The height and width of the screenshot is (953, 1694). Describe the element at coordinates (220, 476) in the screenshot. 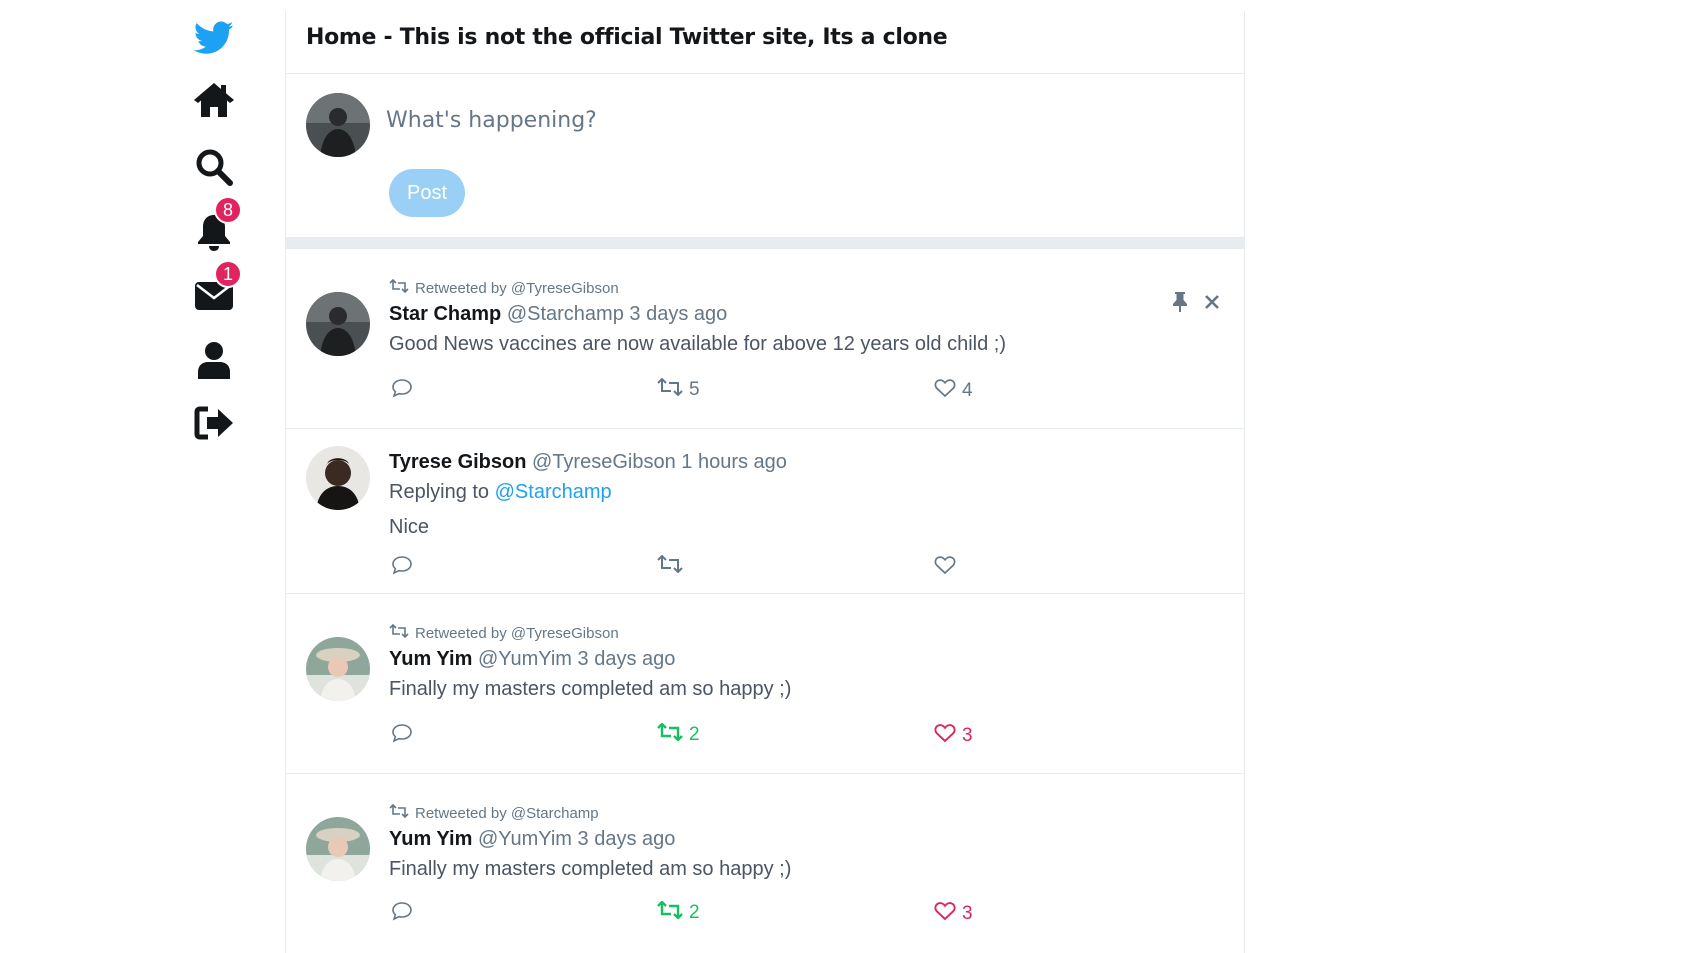

I see `sidebar-nav: 8 1` at that location.